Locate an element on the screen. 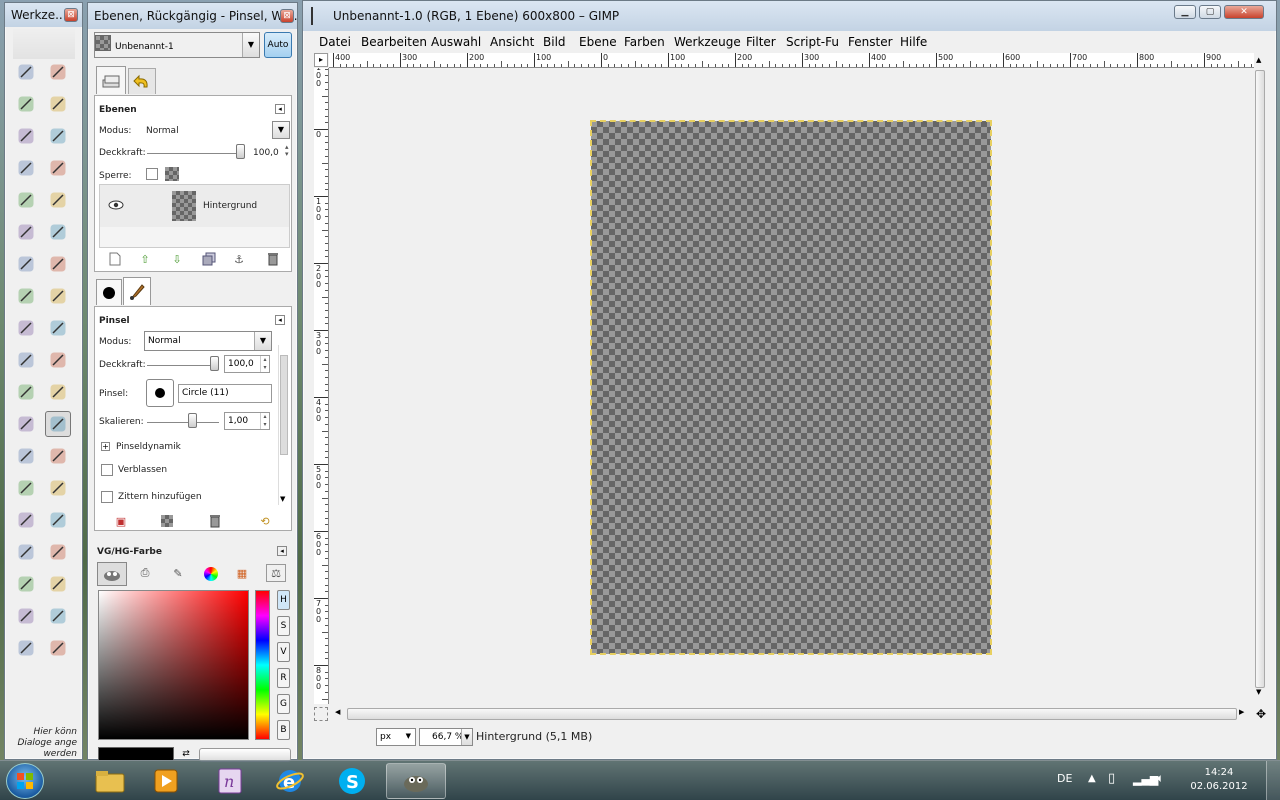 This screenshot has height=800, width=1280. colors-collapse-icon: ◂ is located at coordinates (282, 551).